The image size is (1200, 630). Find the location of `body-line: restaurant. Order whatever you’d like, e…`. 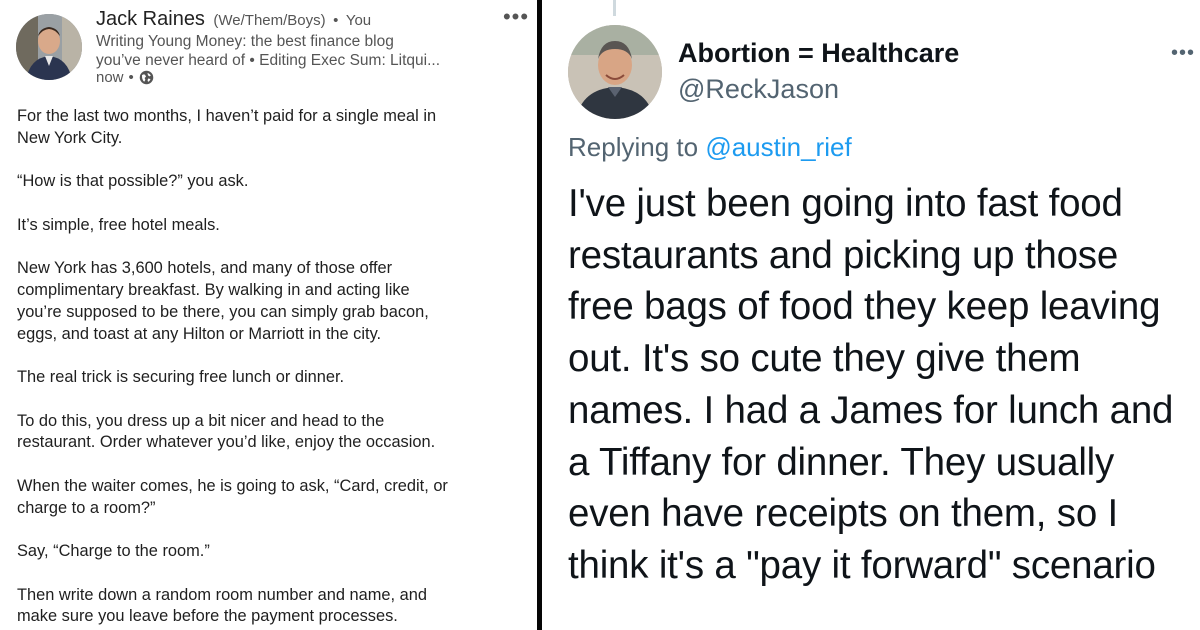

body-line: restaurant. Order whatever you’d like, e… is located at coordinates (226, 442).